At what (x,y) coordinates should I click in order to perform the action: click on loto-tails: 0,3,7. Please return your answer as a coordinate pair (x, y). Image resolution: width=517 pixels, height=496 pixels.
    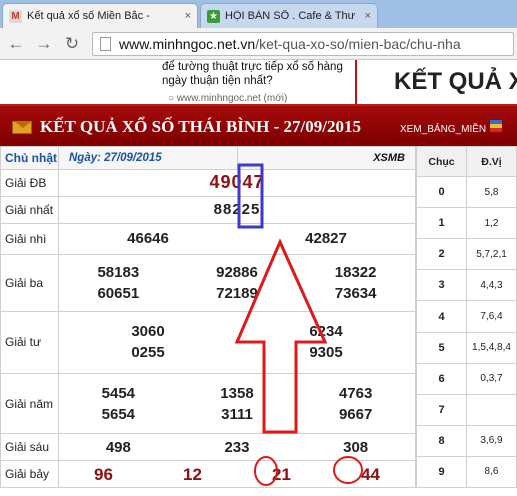
    Looking at the image, I should click on (491, 378).